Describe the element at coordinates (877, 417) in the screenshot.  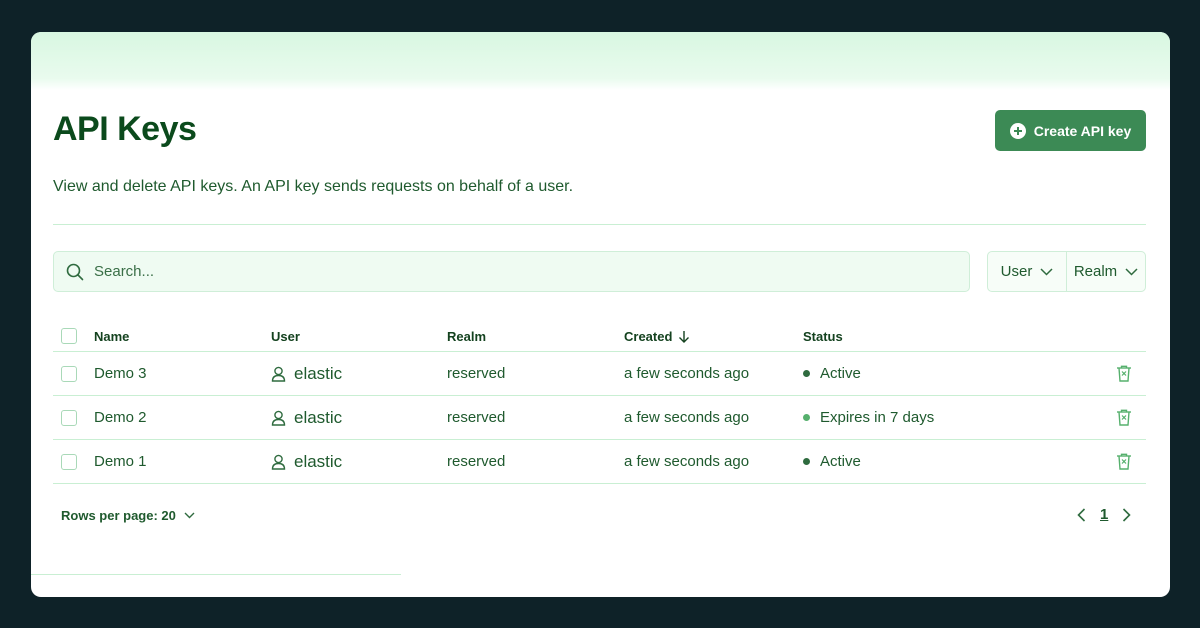
I see `status-text: Expires in 7 days` at that location.